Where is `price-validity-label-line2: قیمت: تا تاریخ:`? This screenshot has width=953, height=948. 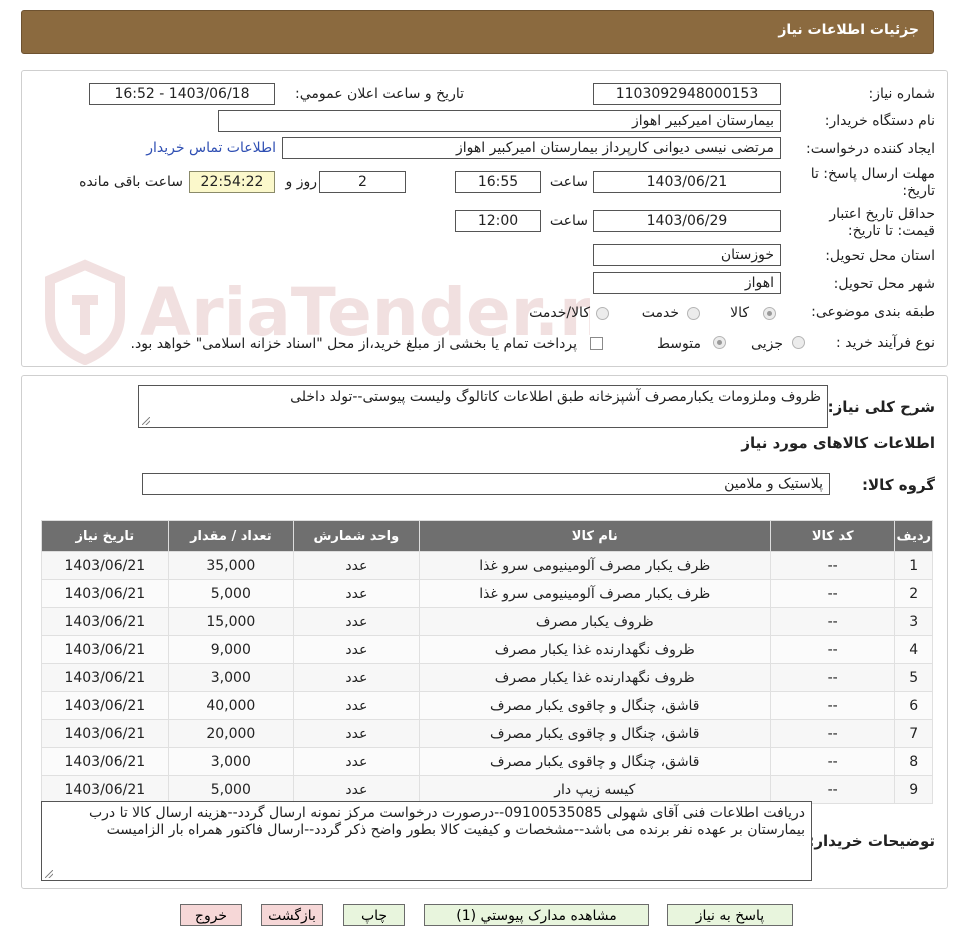 price-validity-label-line2: قیمت: تا تاریخ: is located at coordinates (891, 231).